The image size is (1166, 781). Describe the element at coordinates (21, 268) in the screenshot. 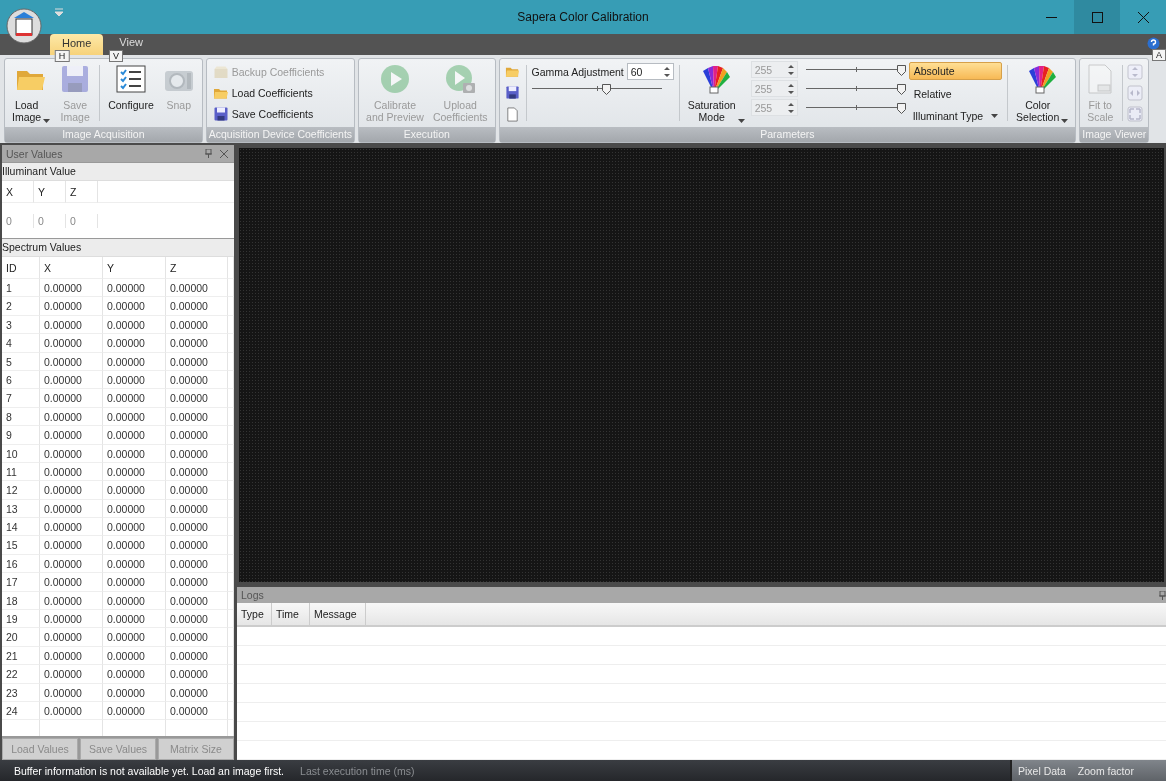

I see `column-header: ID` at that location.